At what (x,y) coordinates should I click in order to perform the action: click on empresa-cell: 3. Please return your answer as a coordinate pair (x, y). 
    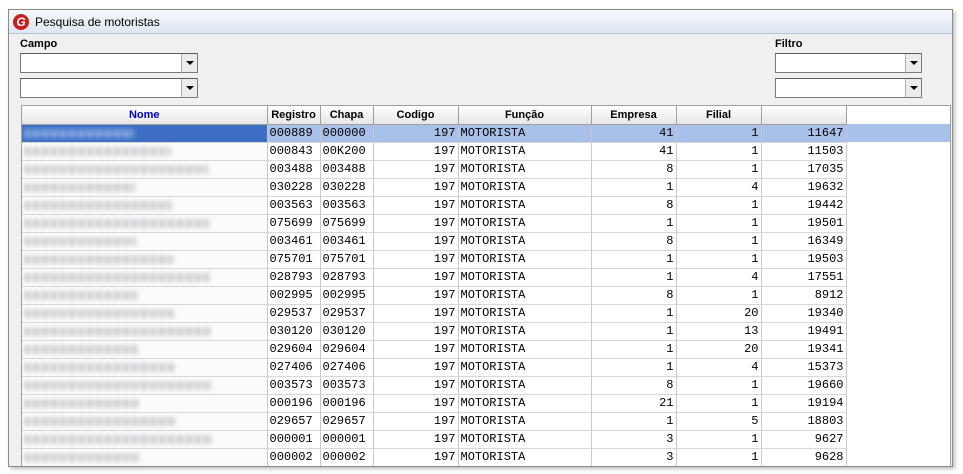
    Looking at the image, I should click on (634, 457).